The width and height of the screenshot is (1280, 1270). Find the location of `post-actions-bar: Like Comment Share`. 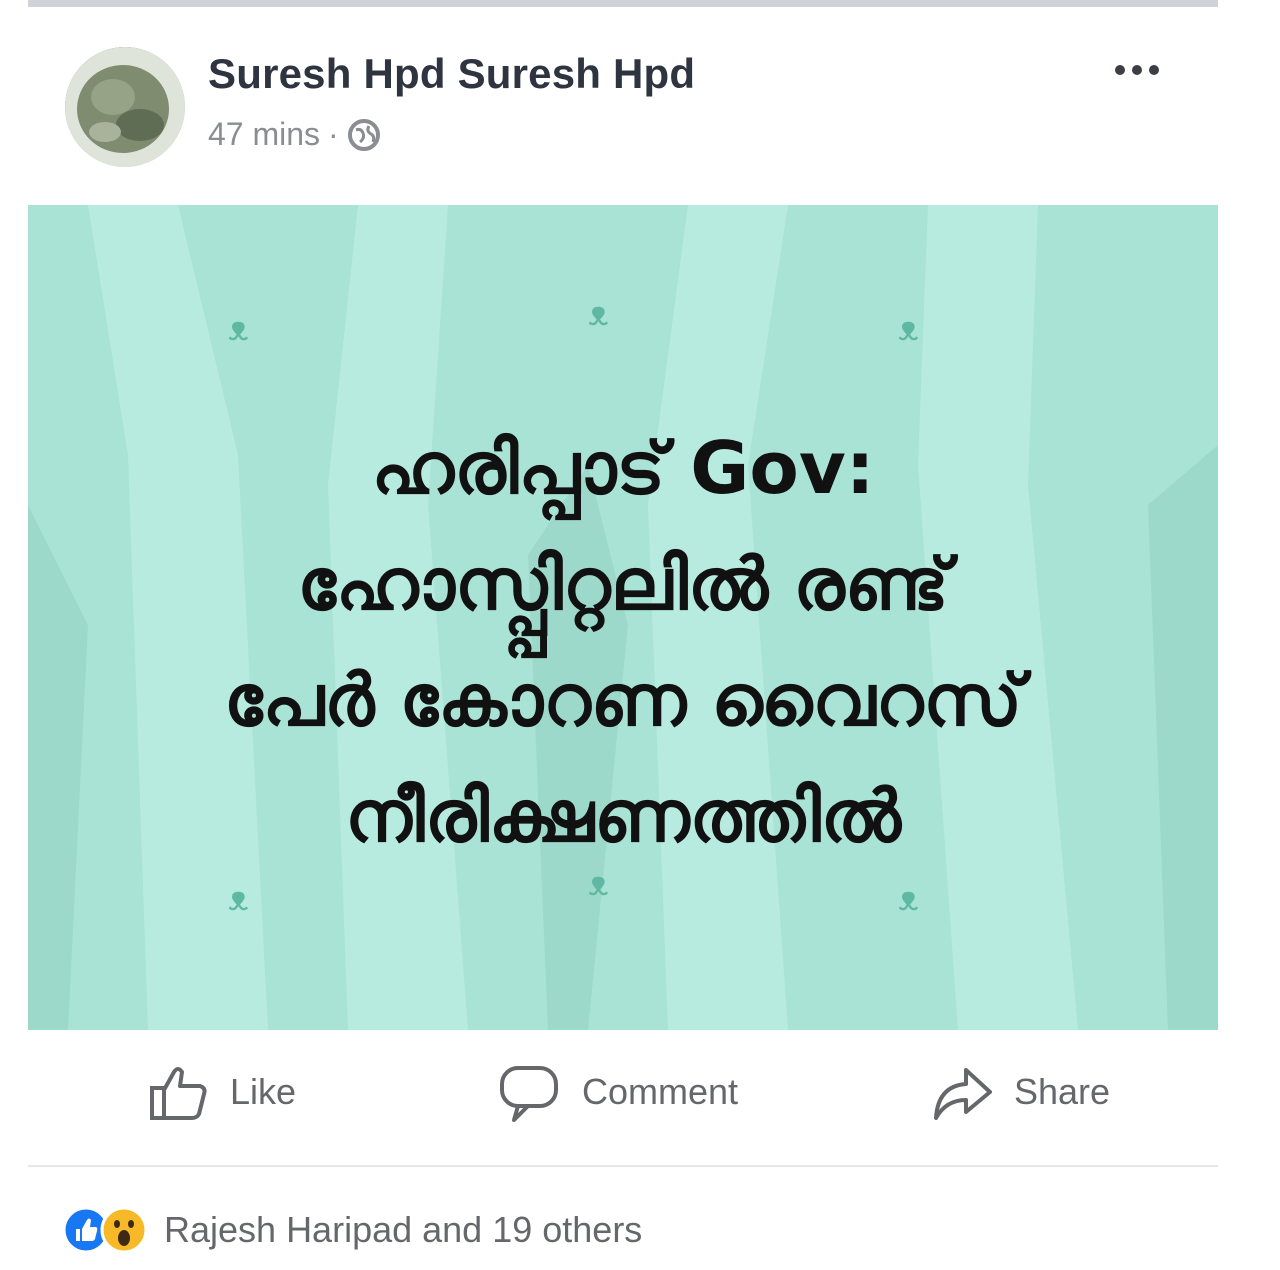

post-actions-bar: Like Comment Share is located at coordinates (623, 1100).